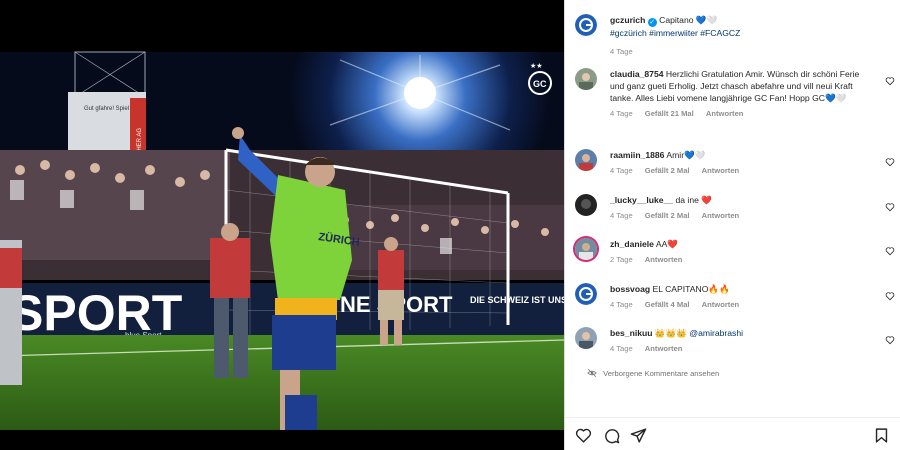 The height and width of the screenshot is (450, 900). I want to click on comment-text: EL CAPITANO🔥🔥, so click(691, 289).